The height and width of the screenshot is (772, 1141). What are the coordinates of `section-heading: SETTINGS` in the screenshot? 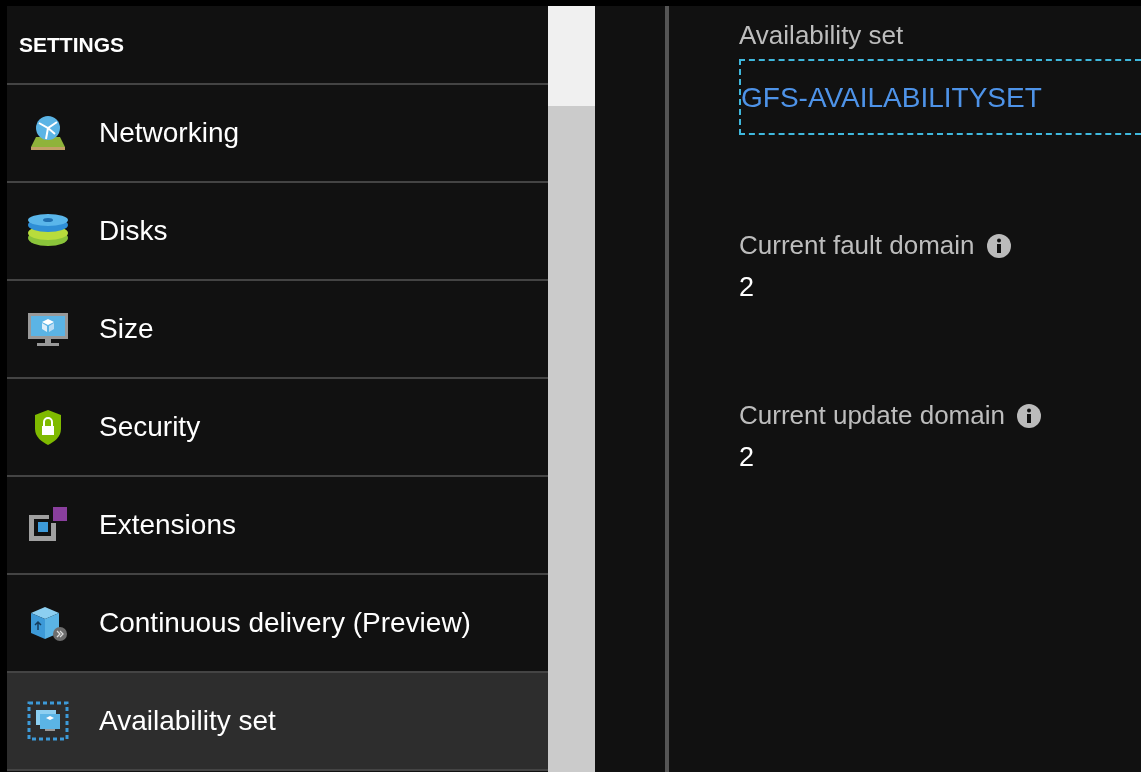 It's located at (71, 44).